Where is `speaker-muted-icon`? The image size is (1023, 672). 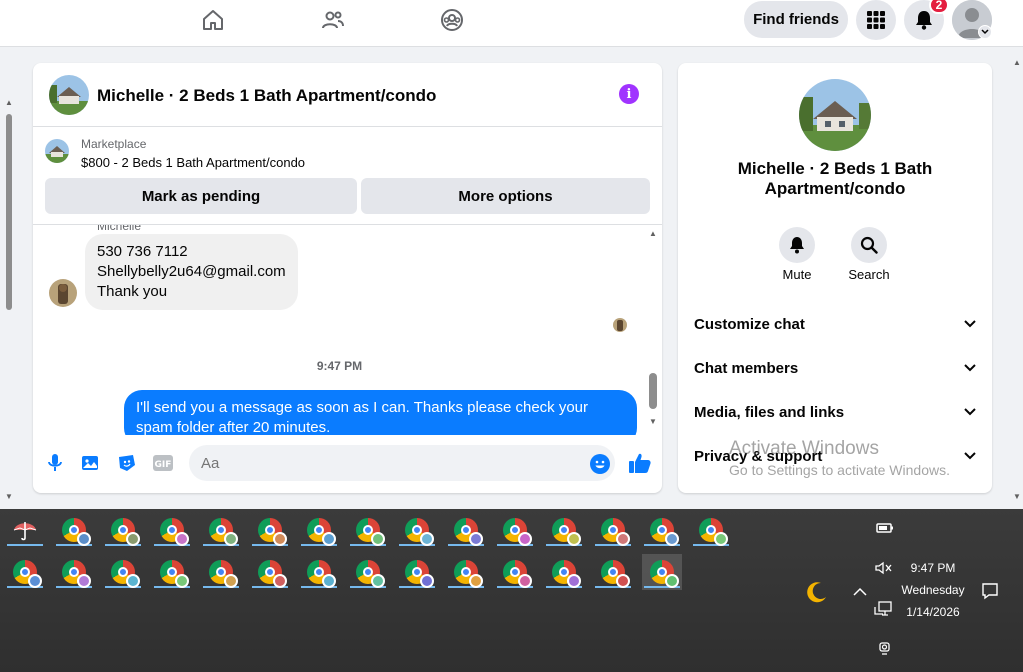 speaker-muted-icon is located at coordinates (884, 568).